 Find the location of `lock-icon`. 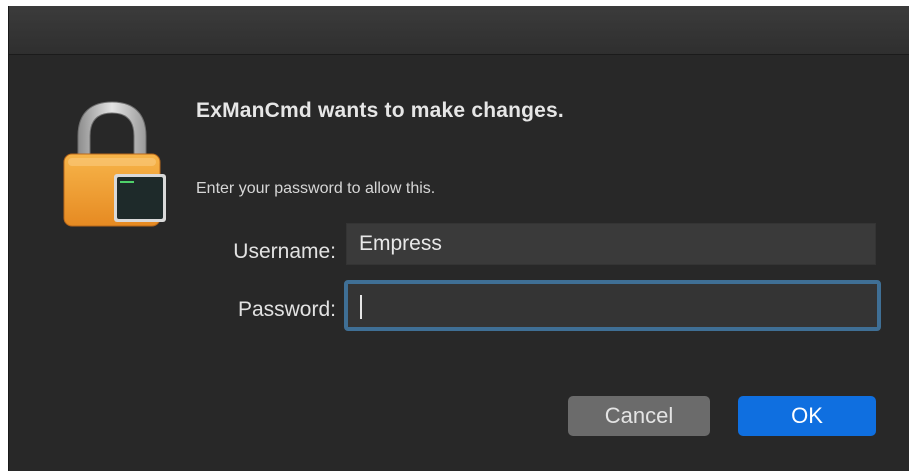

lock-icon is located at coordinates (114, 164).